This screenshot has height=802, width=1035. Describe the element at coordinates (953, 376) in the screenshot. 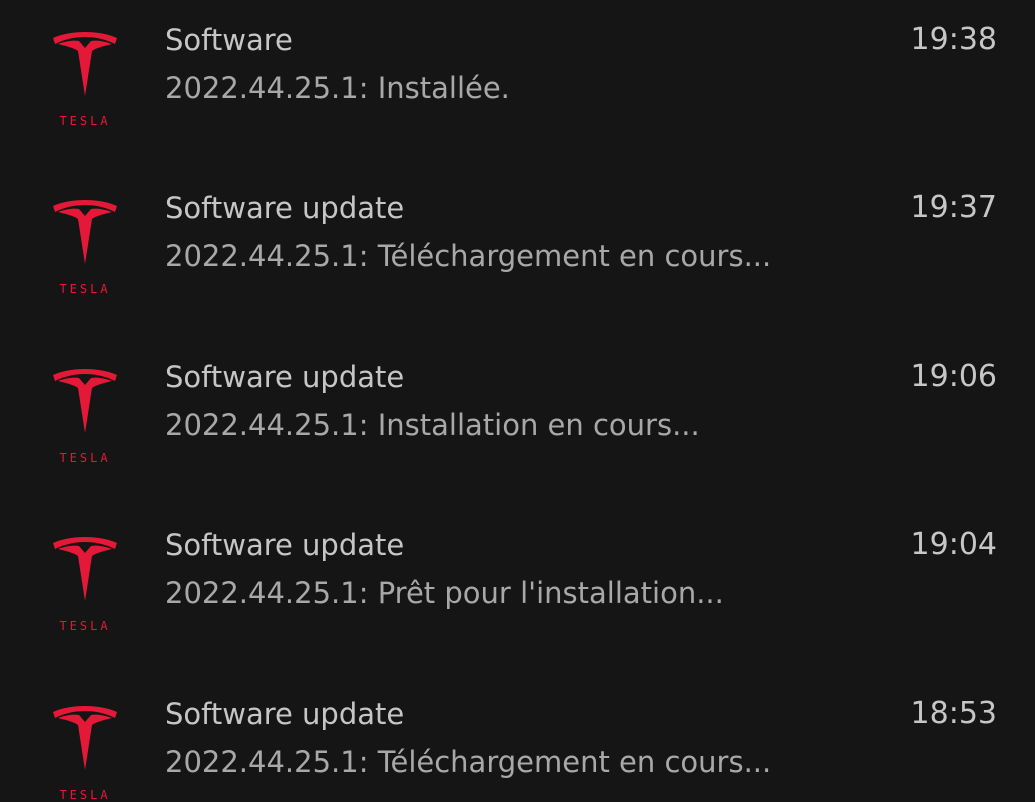

I see `notification-time: 19:06` at that location.